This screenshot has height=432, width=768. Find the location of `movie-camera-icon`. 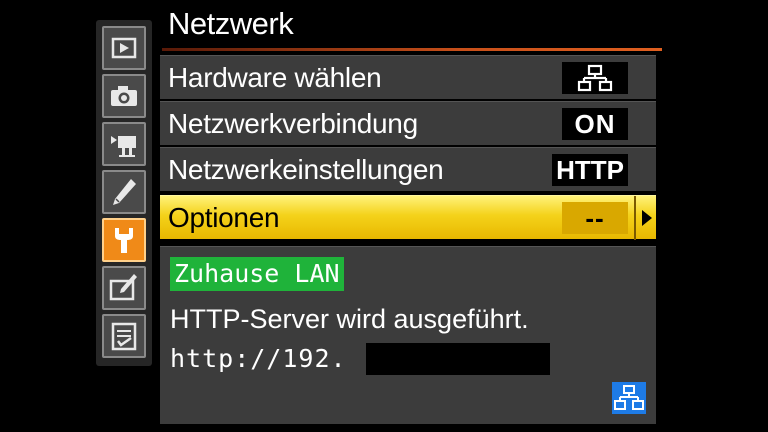

movie-camera-icon is located at coordinates (123, 146).